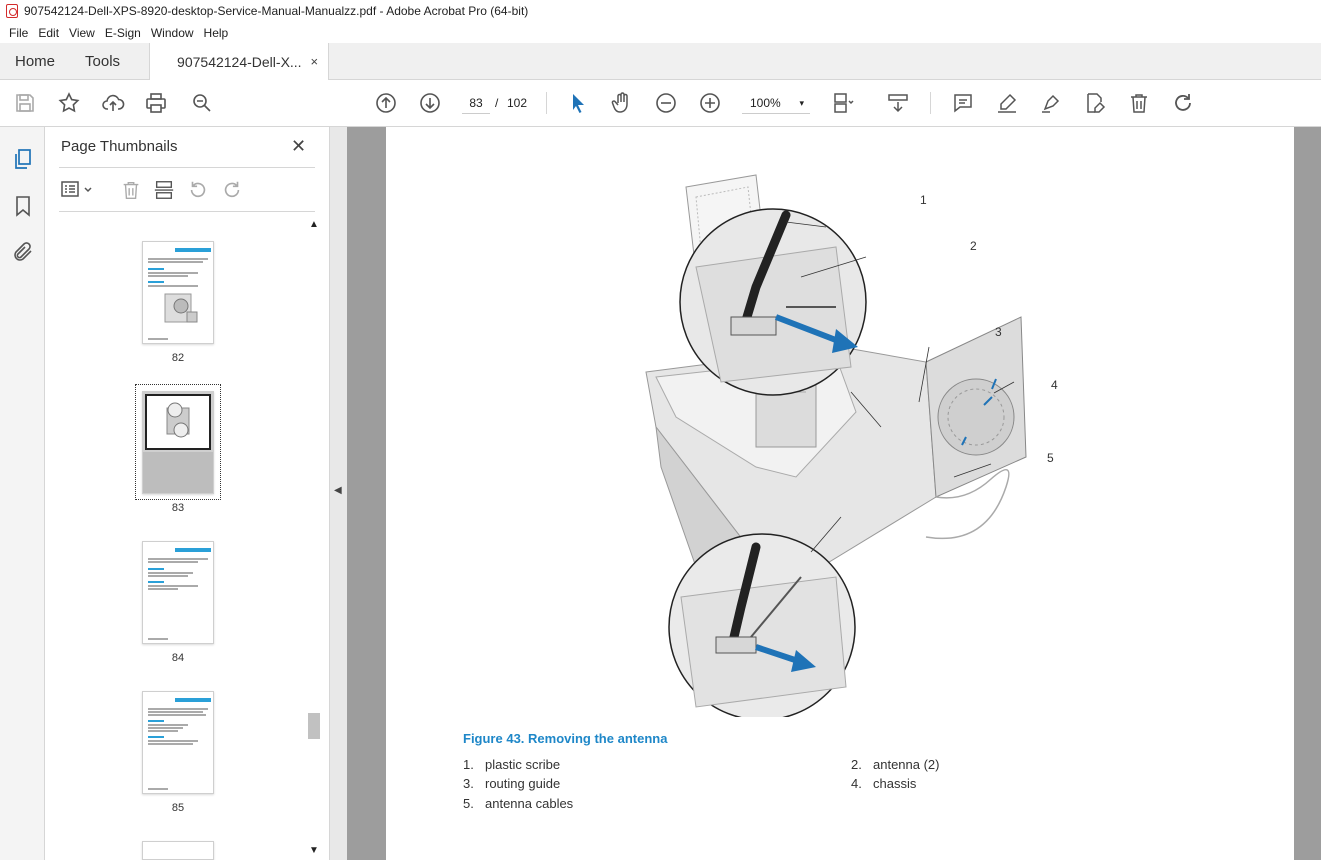 The width and height of the screenshot is (1321, 860). Describe the element at coordinates (565, 738) in the screenshot. I see `figure-caption: Figure 43. Removing the antenna` at that location.